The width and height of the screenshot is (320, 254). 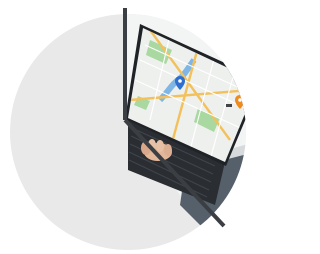 What do you see at coordinates (229, 105) in the screenshot?
I see `map-marker` at bounding box center [229, 105].